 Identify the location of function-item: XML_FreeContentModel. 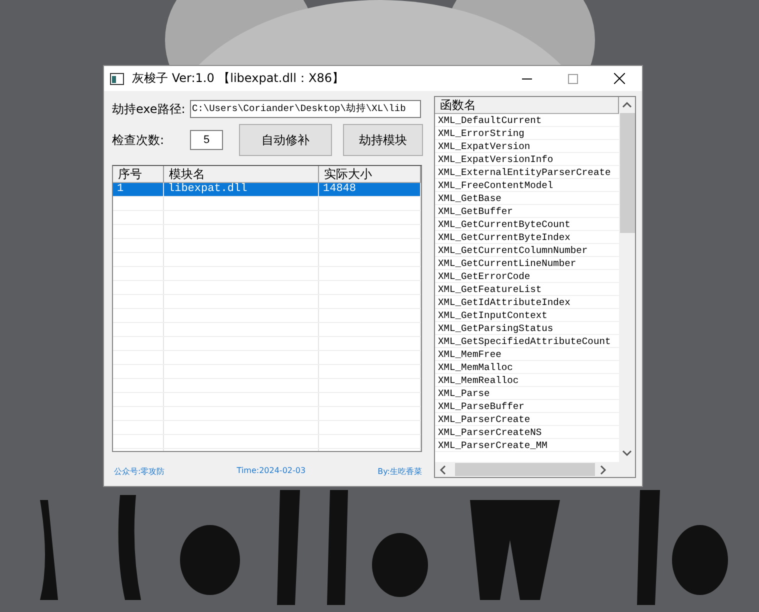
(527, 185).